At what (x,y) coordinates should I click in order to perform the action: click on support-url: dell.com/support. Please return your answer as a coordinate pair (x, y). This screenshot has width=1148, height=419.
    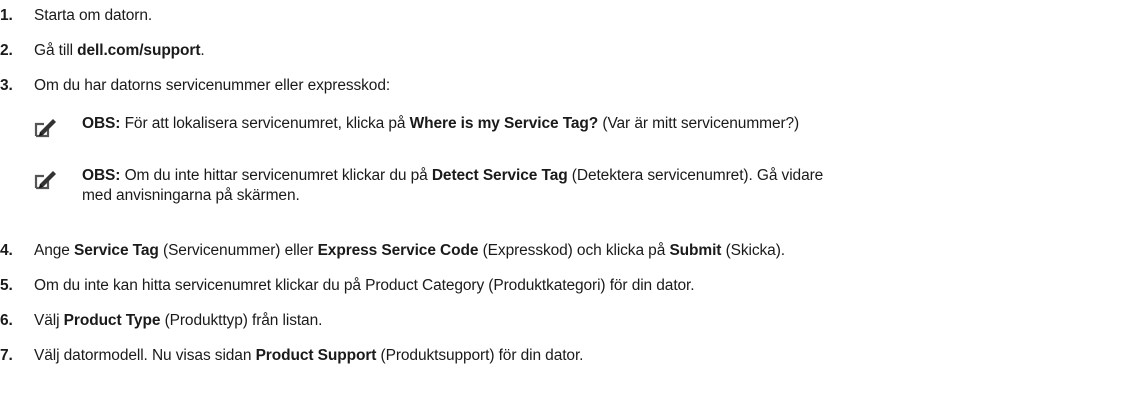
    Looking at the image, I should click on (139, 50).